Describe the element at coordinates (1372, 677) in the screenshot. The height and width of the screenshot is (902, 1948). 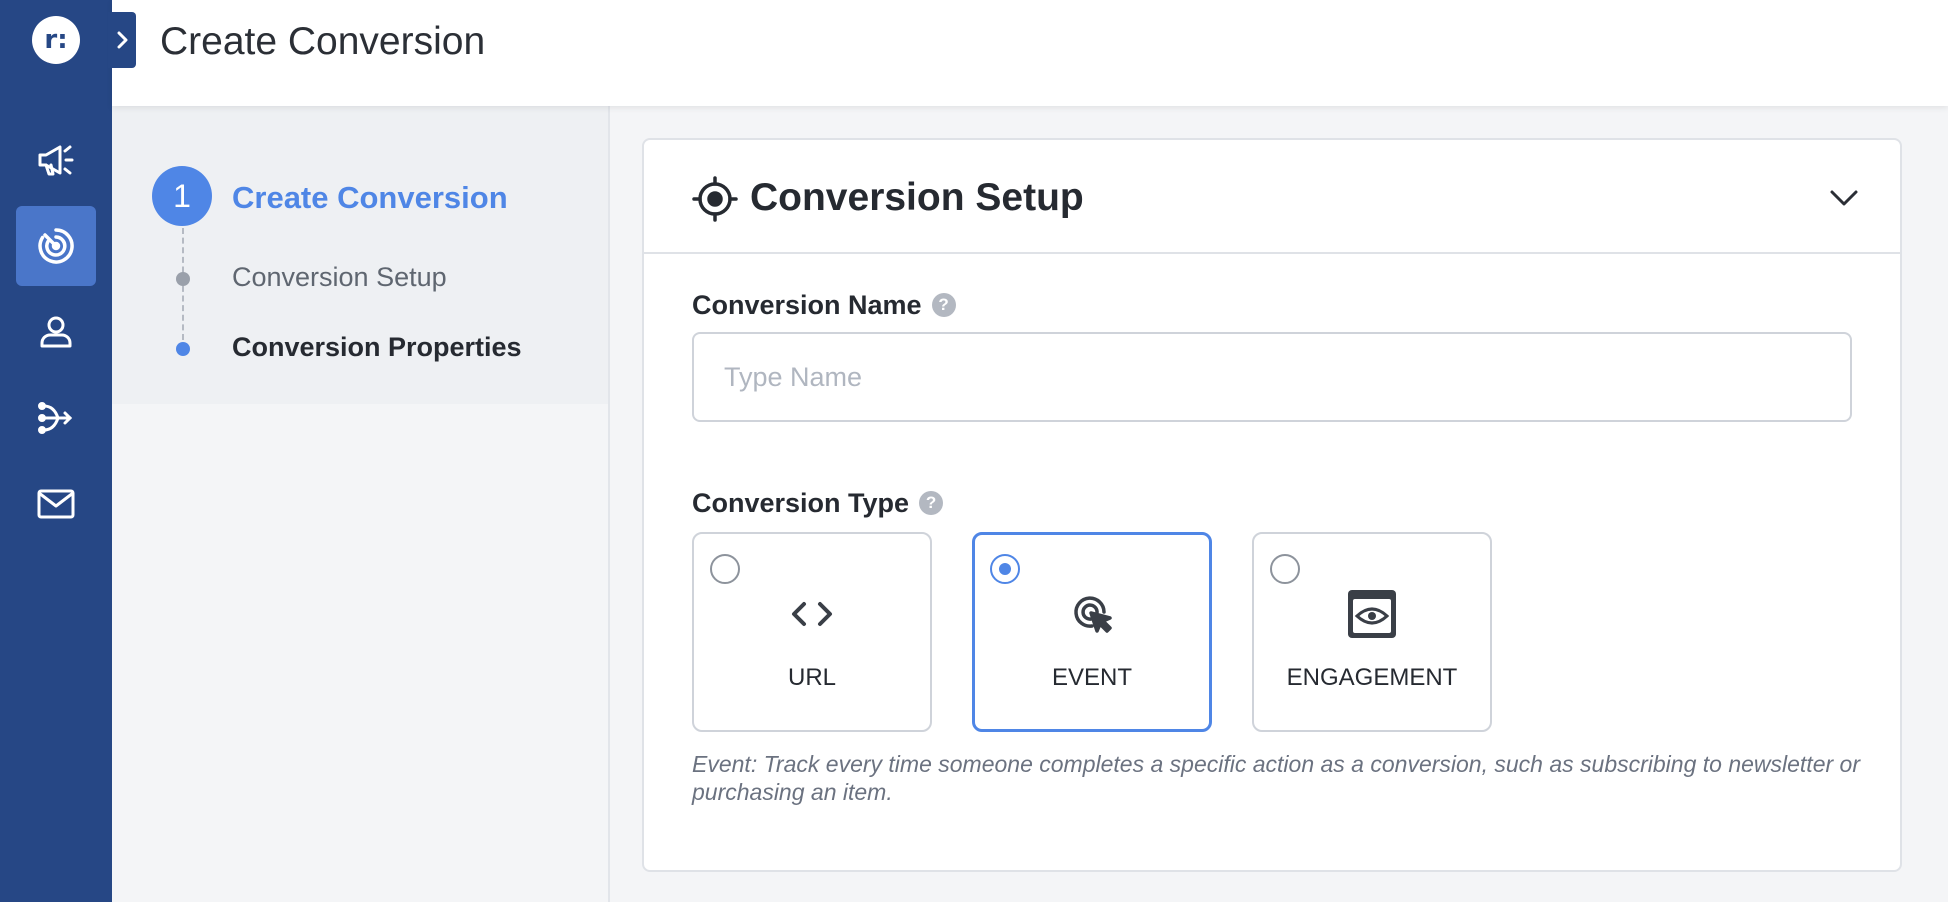
I see `type-label-engagement: ENGAGEMENT` at that location.